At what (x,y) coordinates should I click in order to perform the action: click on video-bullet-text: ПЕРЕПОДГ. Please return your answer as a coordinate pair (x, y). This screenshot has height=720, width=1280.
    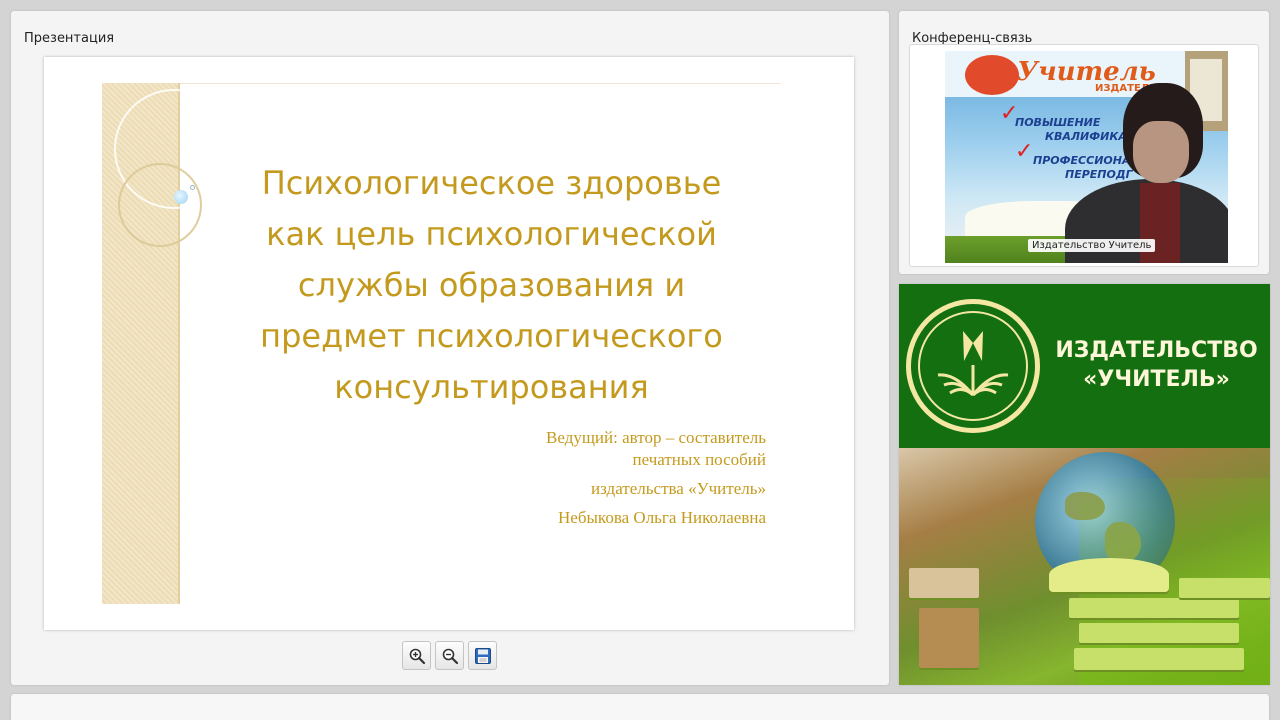
    Looking at the image, I should click on (1099, 174).